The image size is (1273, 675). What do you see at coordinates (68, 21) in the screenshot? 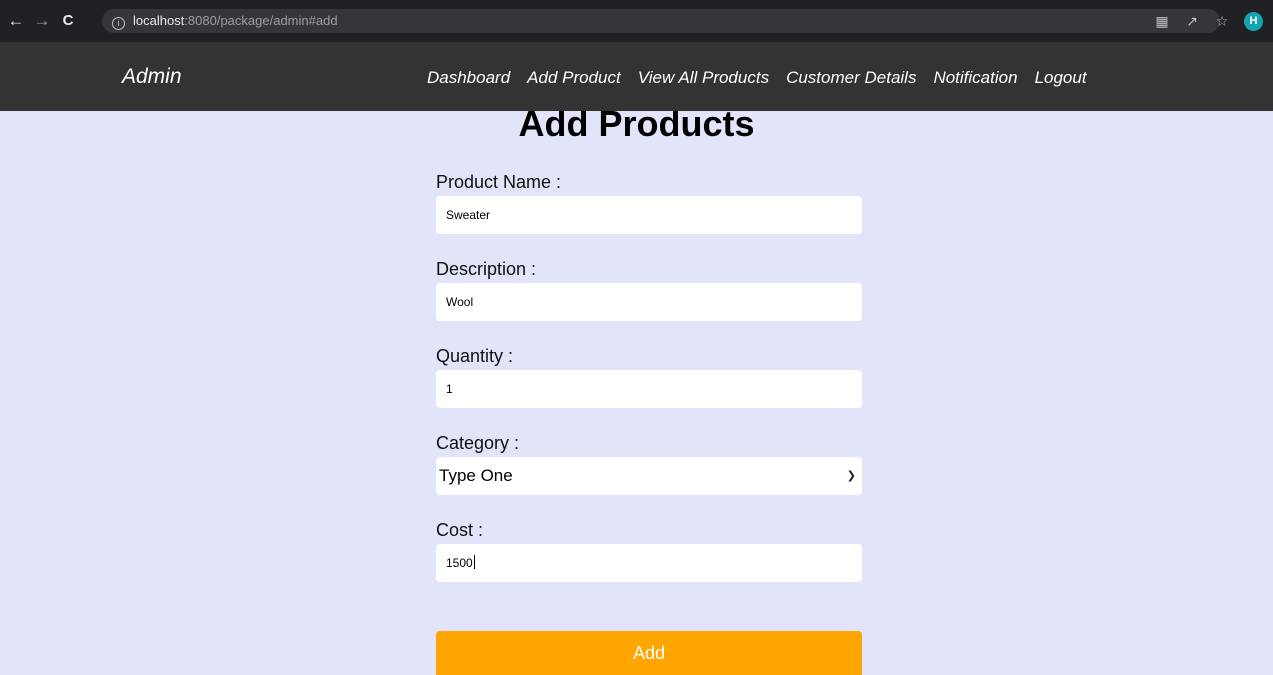
I see `reload-icon: C` at bounding box center [68, 21].